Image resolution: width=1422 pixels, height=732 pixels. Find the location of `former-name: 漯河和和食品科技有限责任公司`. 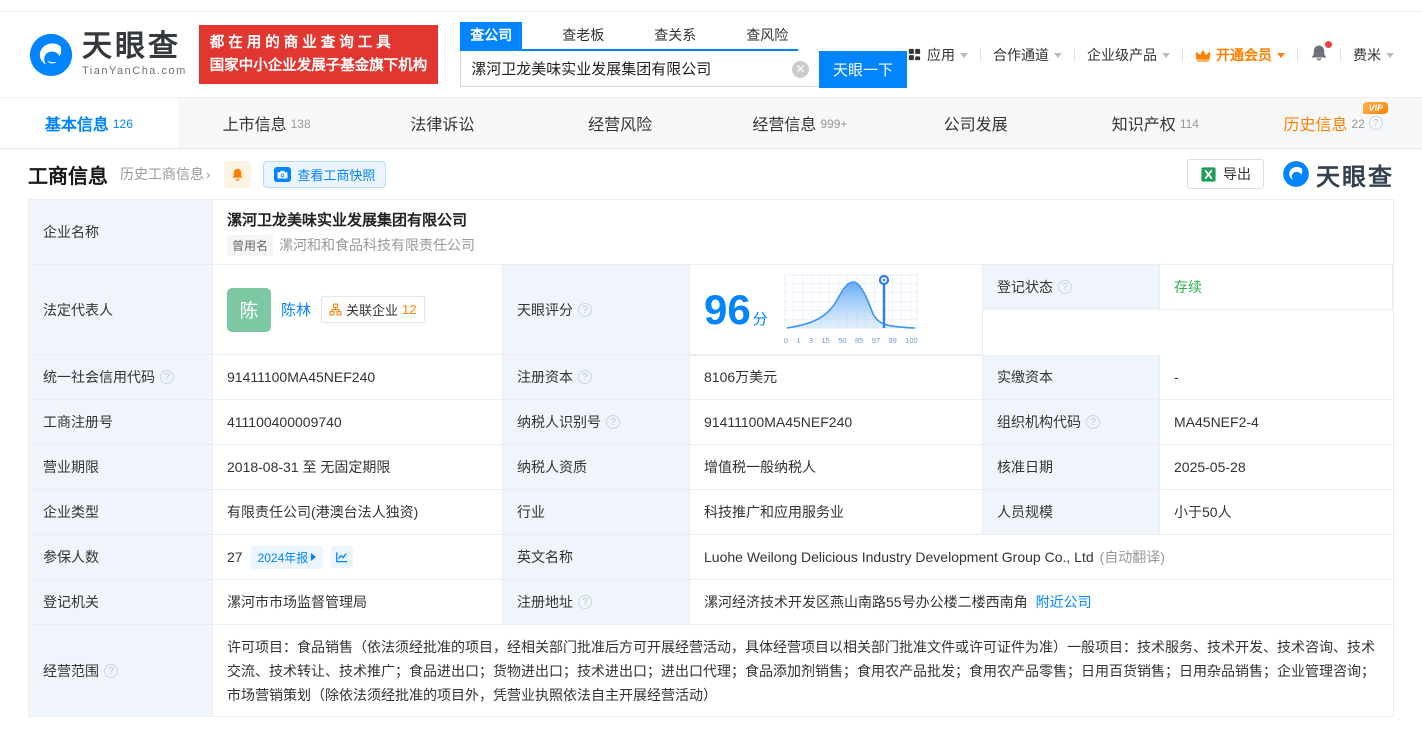

former-name: 漯河和和食品科技有限责任公司 is located at coordinates (377, 245).